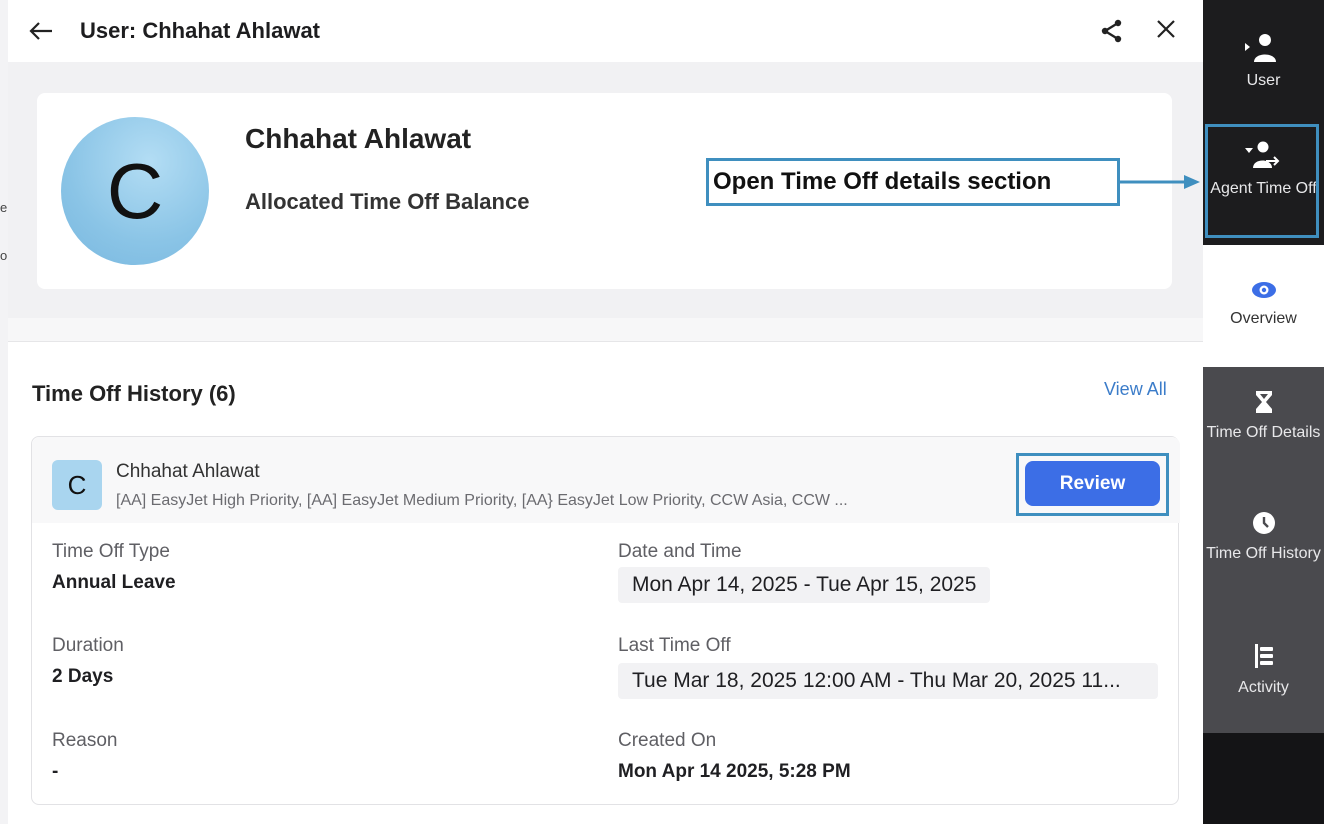 This screenshot has width=1324, height=824. What do you see at coordinates (1263, 432) in the screenshot?
I see `rail-label-time-off-details: Time Off Details` at bounding box center [1263, 432].